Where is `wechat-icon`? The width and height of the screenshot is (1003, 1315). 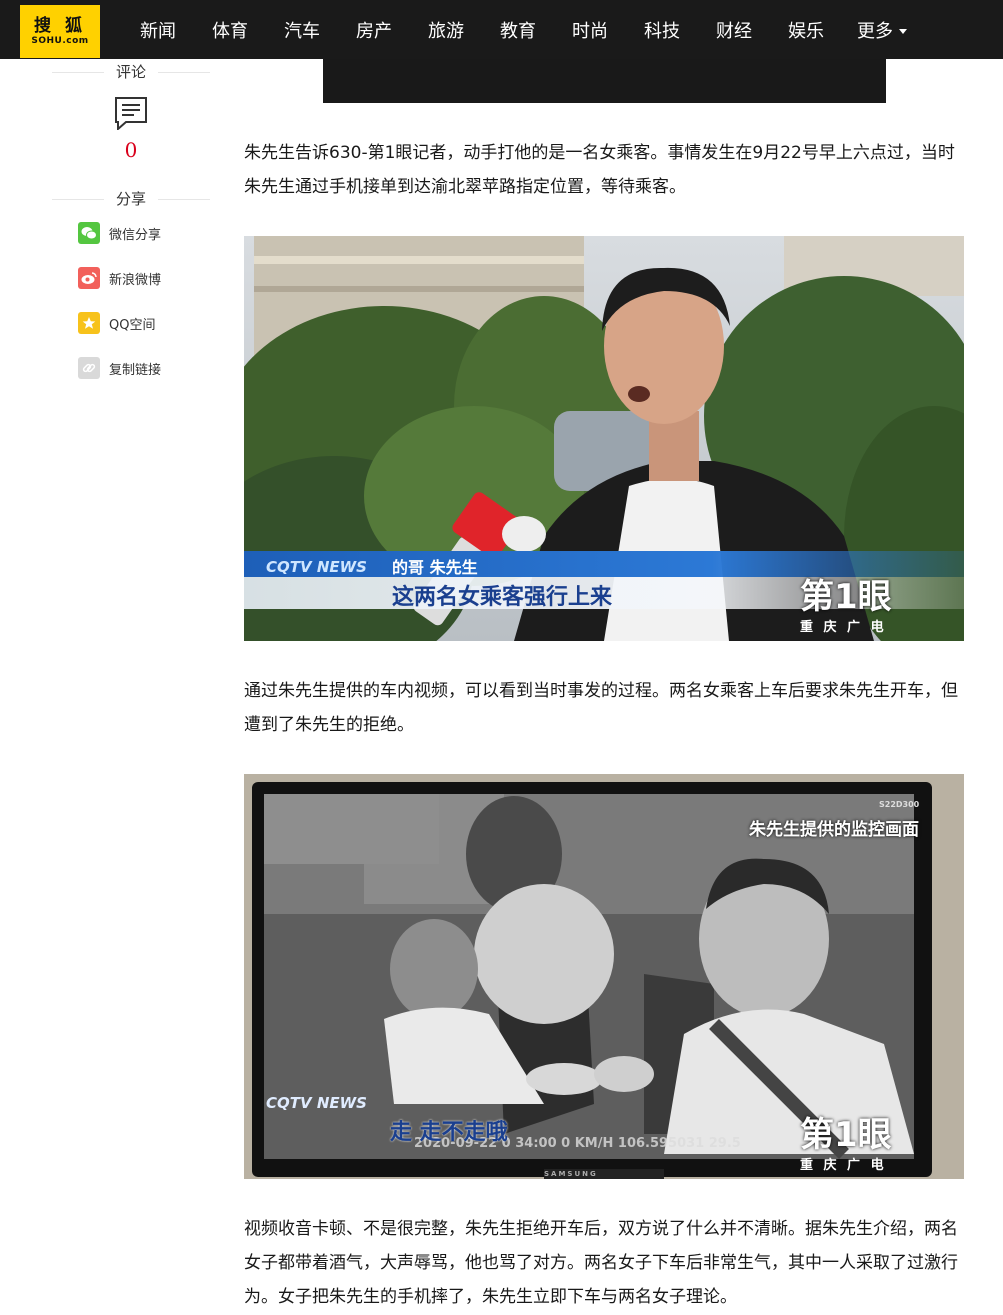
wechat-icon is located at coordinates (89, 233).